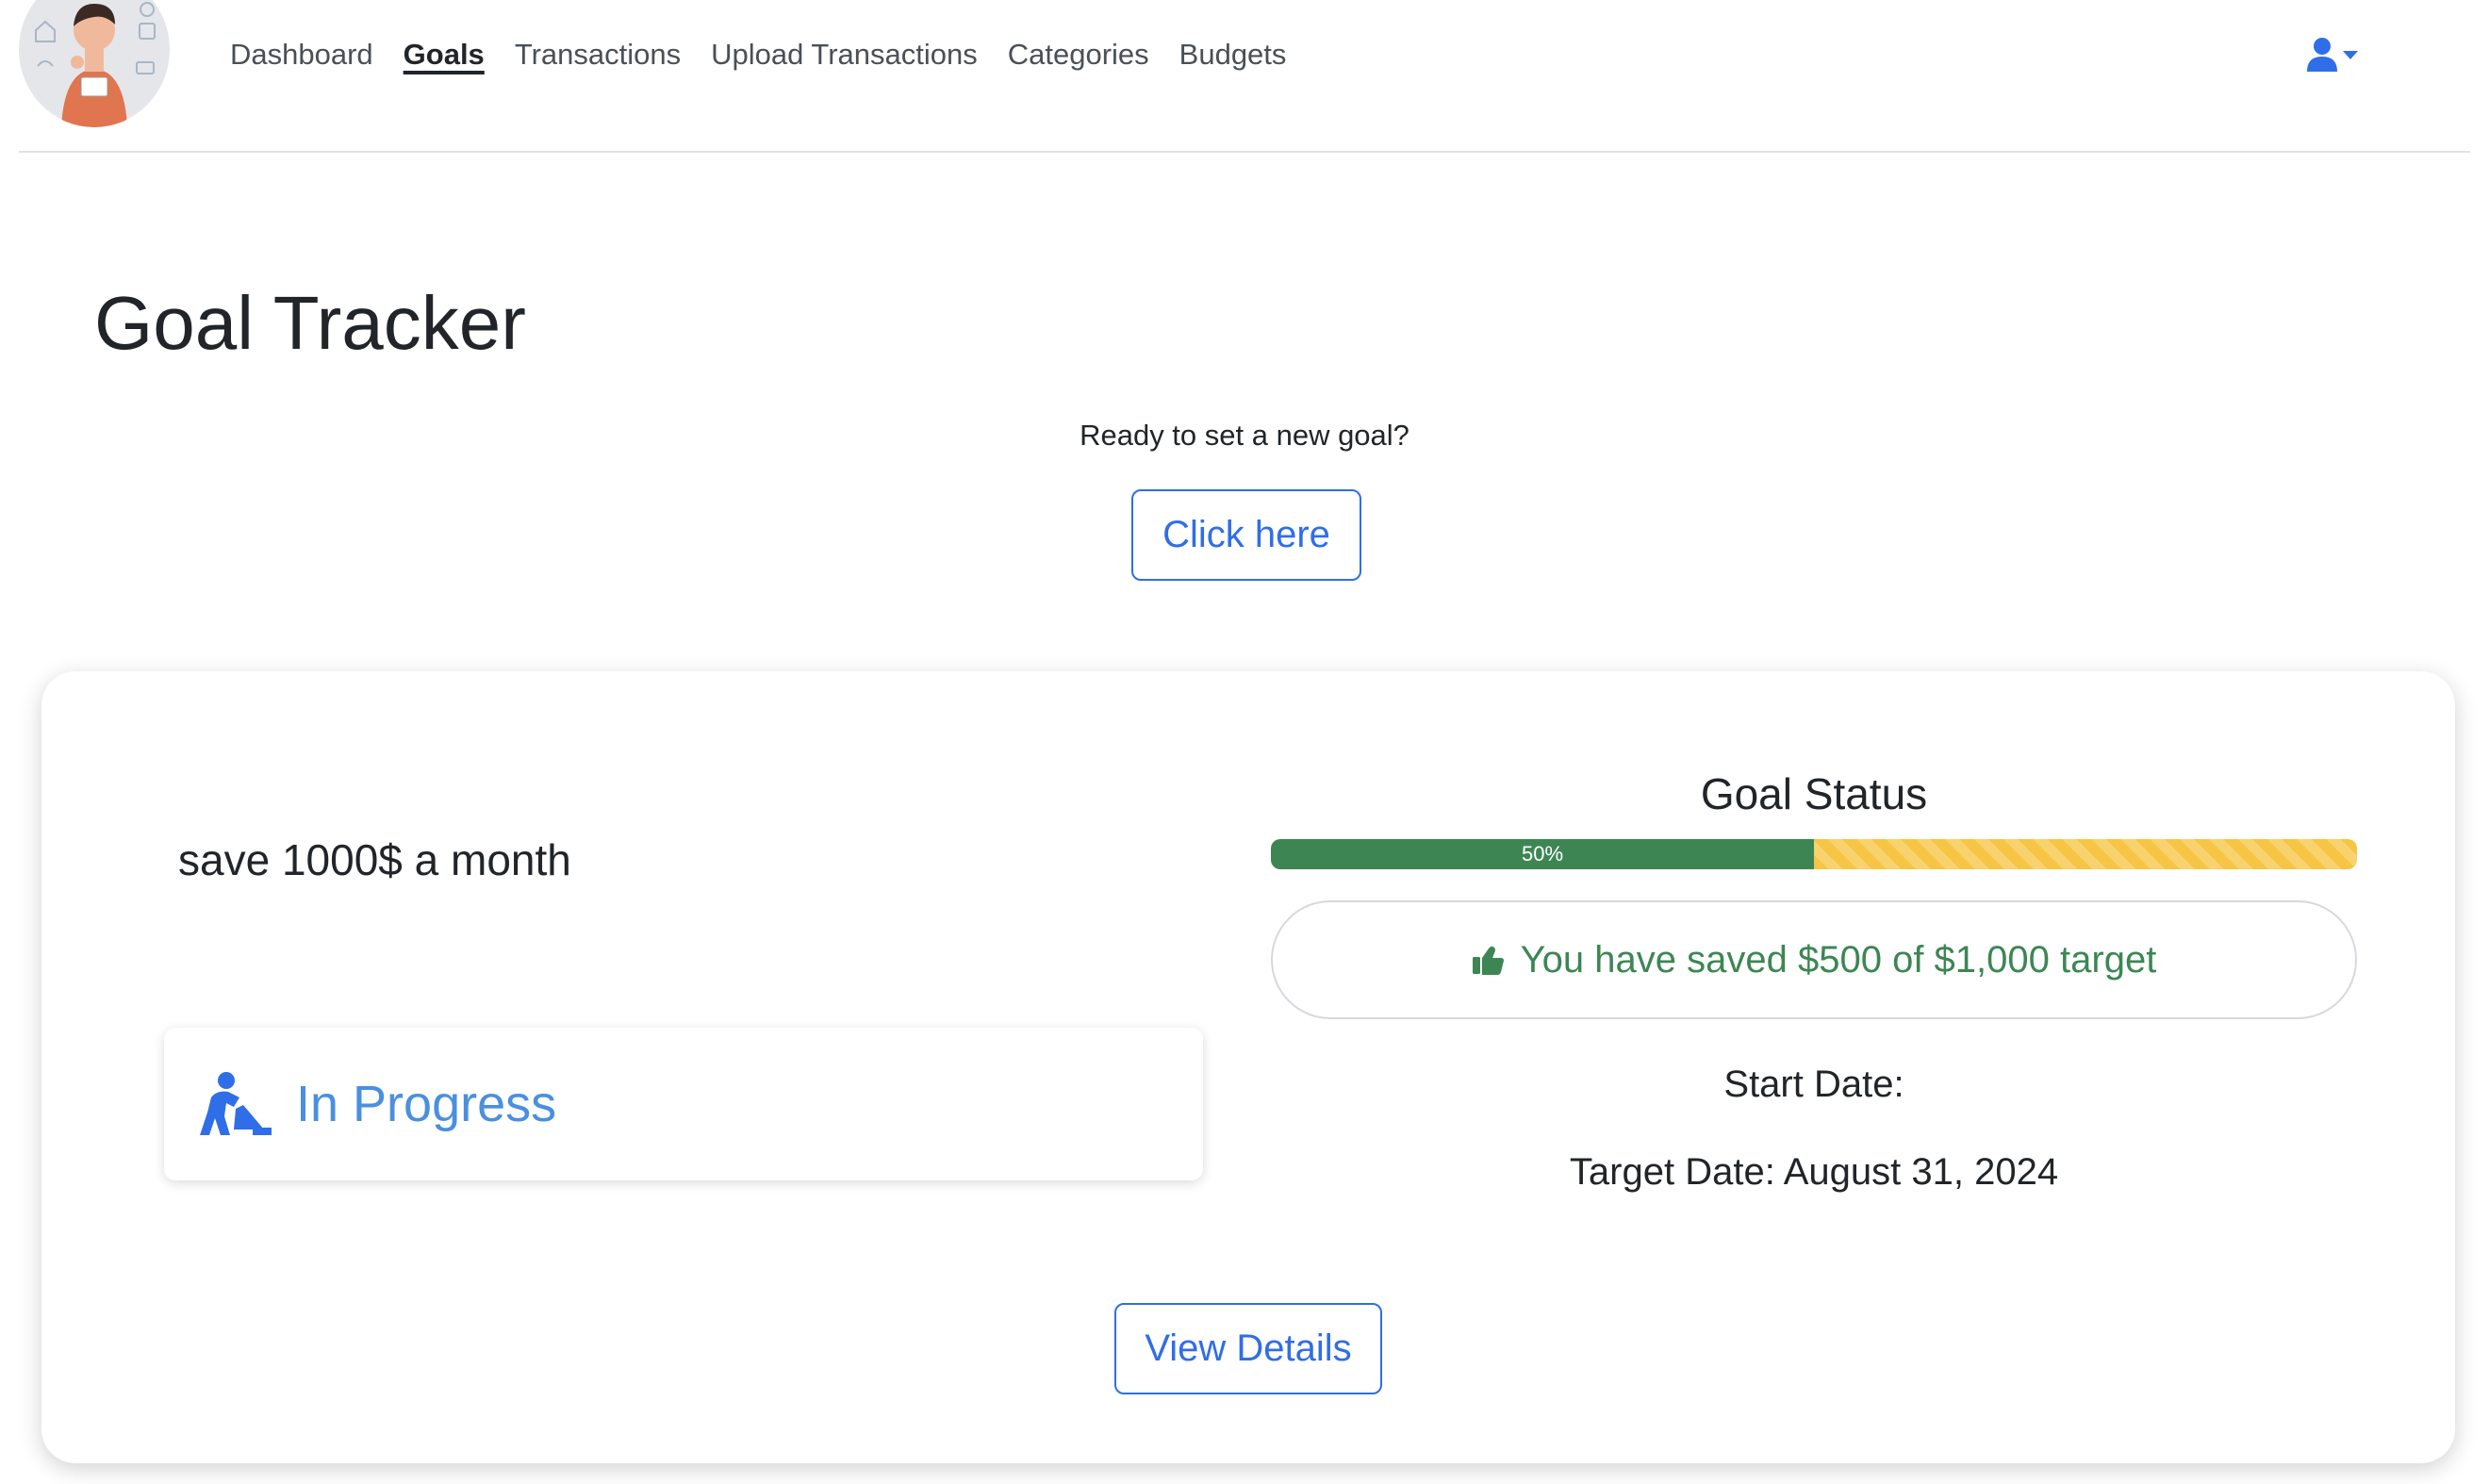 This screenshot has height=1484, width=2489. Describe the element at coordinates (1244, 435) in the screenshot. I see `new-goal-prompt: Ready to set a new goal?` at that location.